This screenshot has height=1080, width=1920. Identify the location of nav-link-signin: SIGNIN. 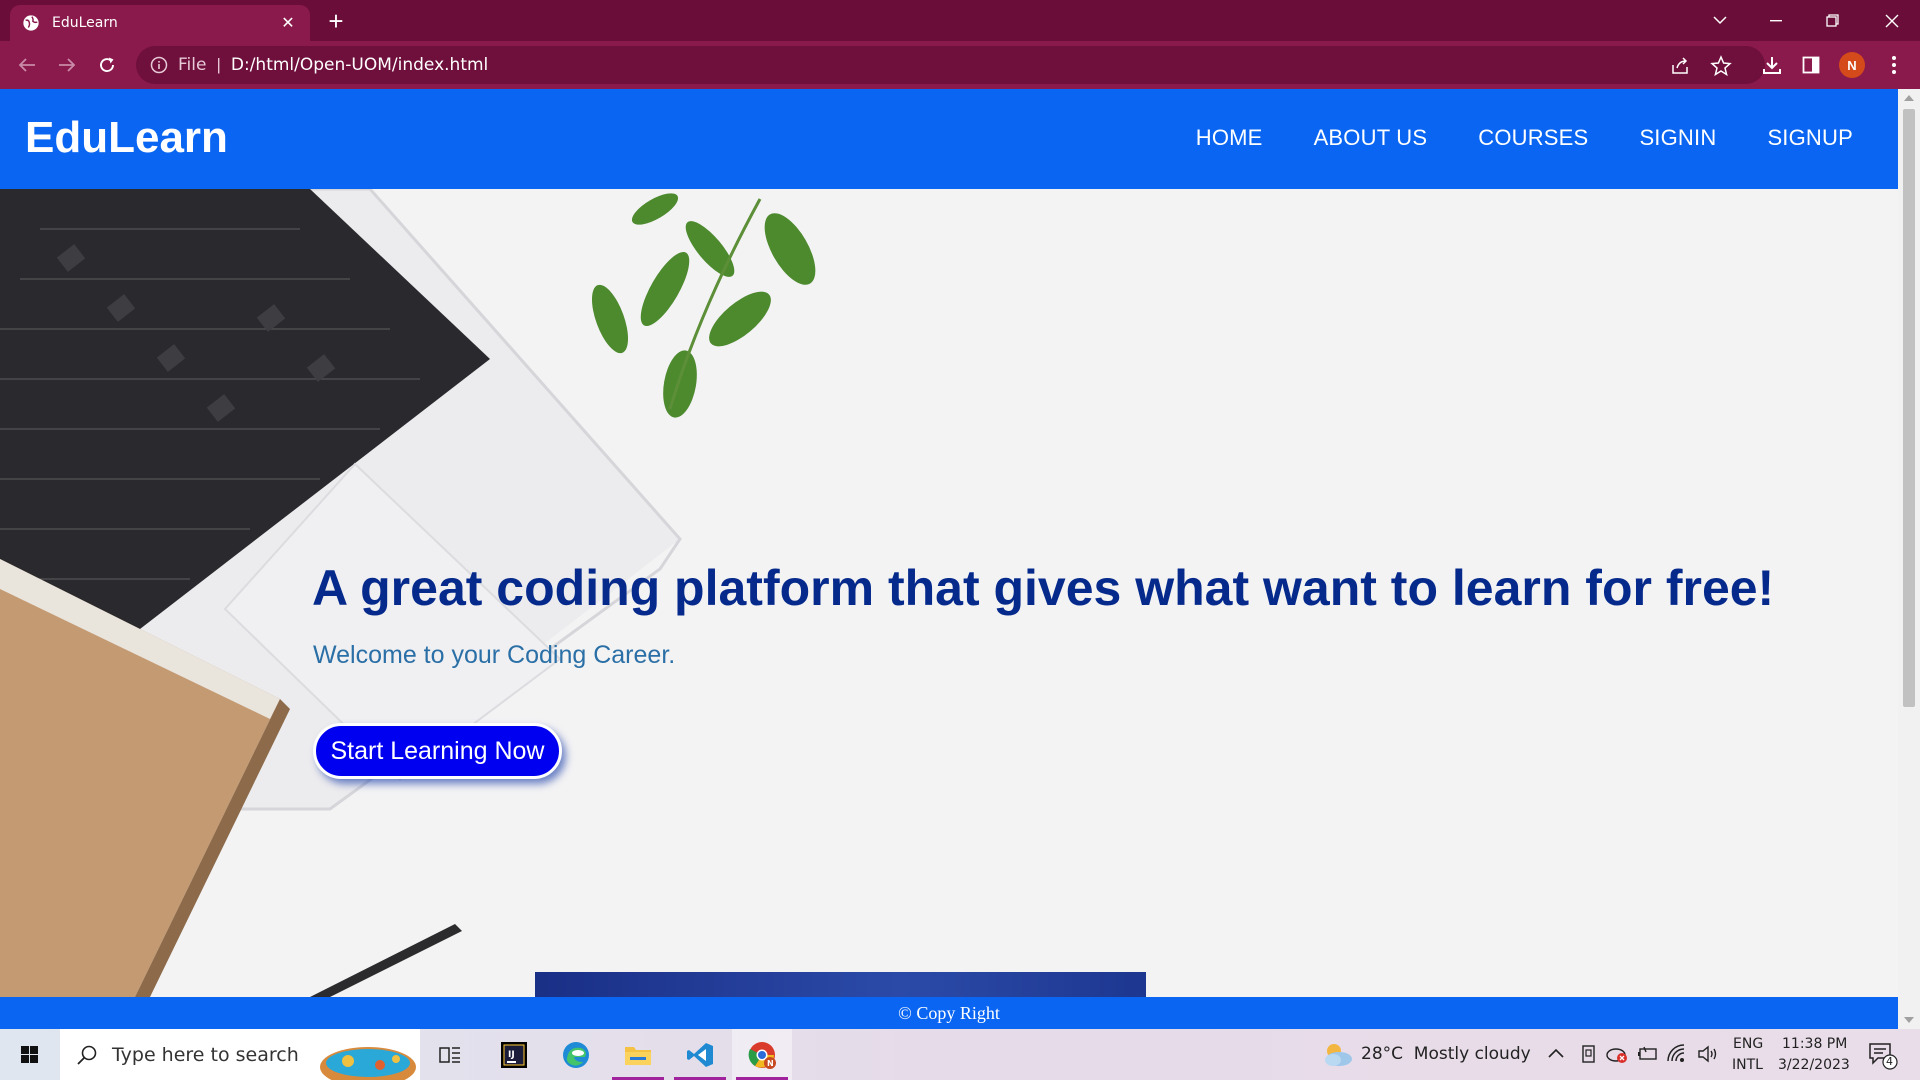
(1677, 138).